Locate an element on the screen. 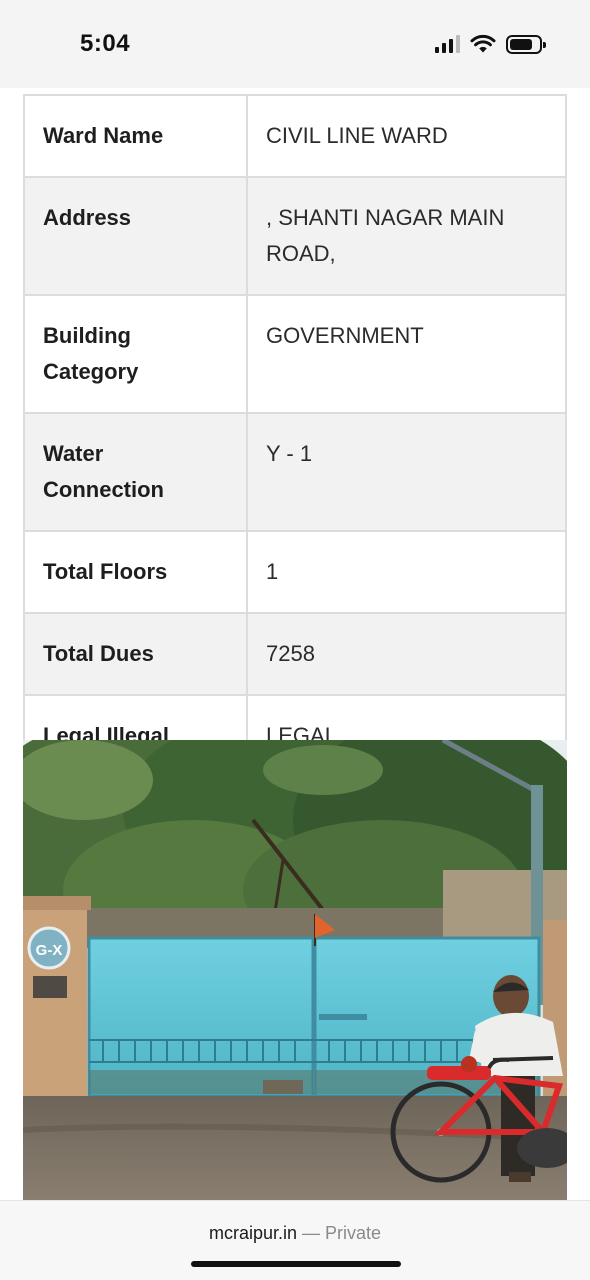  browser-address-bar: mcraipur.in — Private is located at coordinates (295, 1240).